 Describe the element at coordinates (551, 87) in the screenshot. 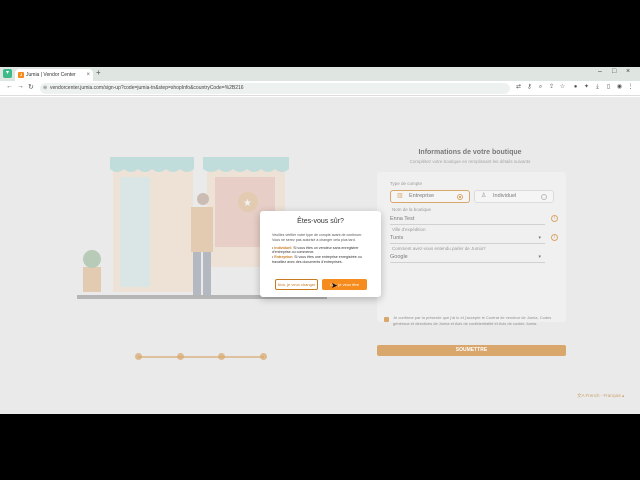

I see `share-icon: ⇪` at that location.